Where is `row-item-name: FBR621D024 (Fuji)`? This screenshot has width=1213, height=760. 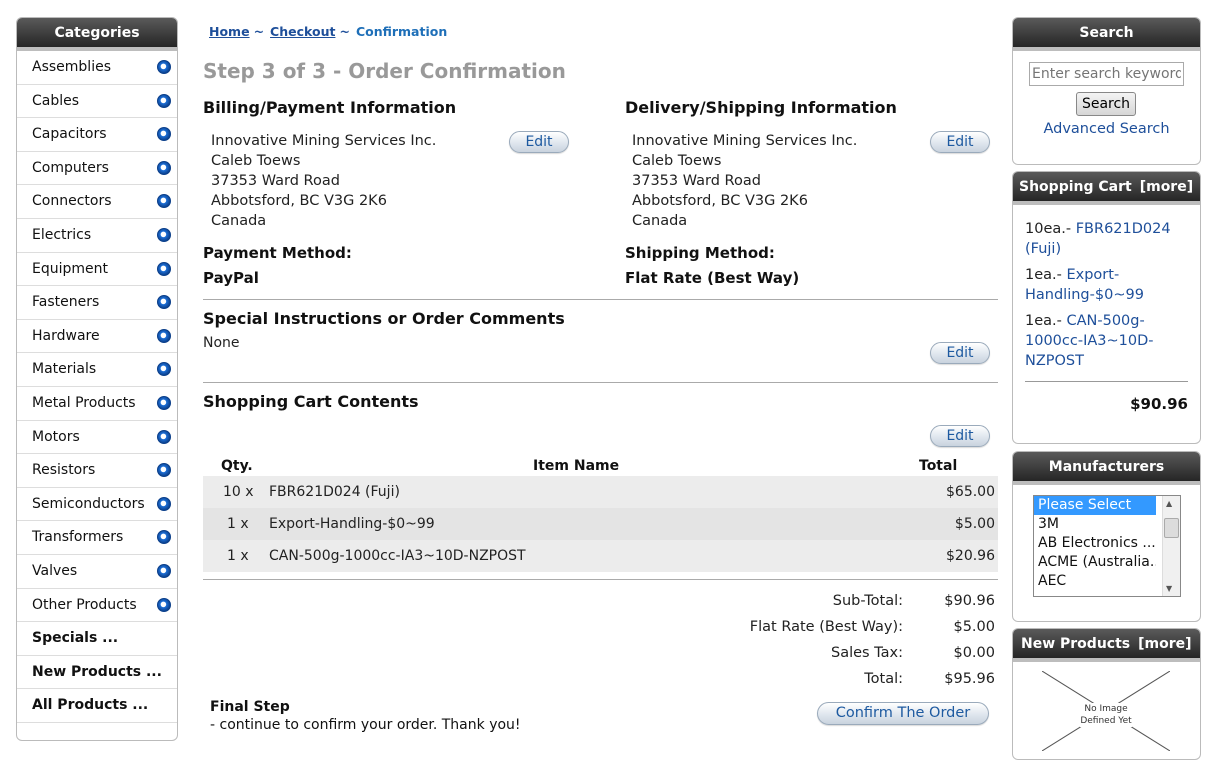
row-item-name: FBR621D024 (Fuji) is located at coordinates (334, 492).